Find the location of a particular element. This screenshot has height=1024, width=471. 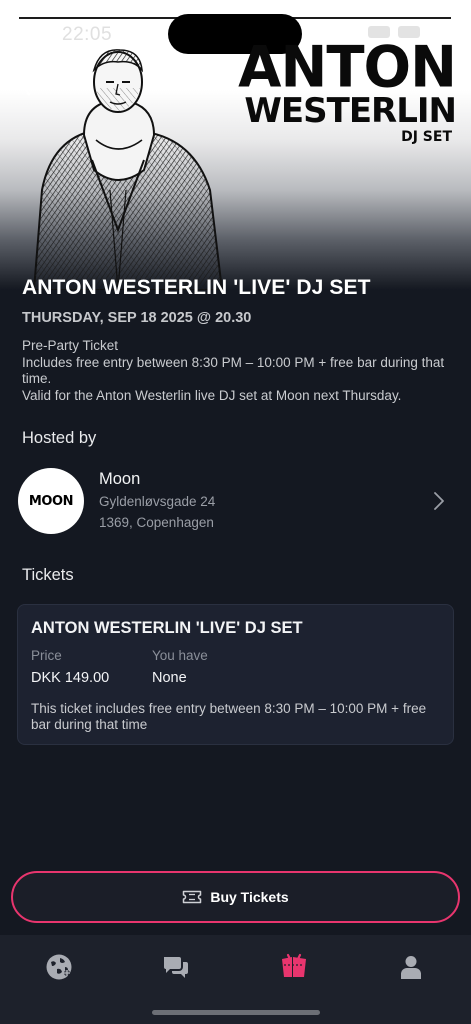

profile-icon is located at coordinates (411, 967).